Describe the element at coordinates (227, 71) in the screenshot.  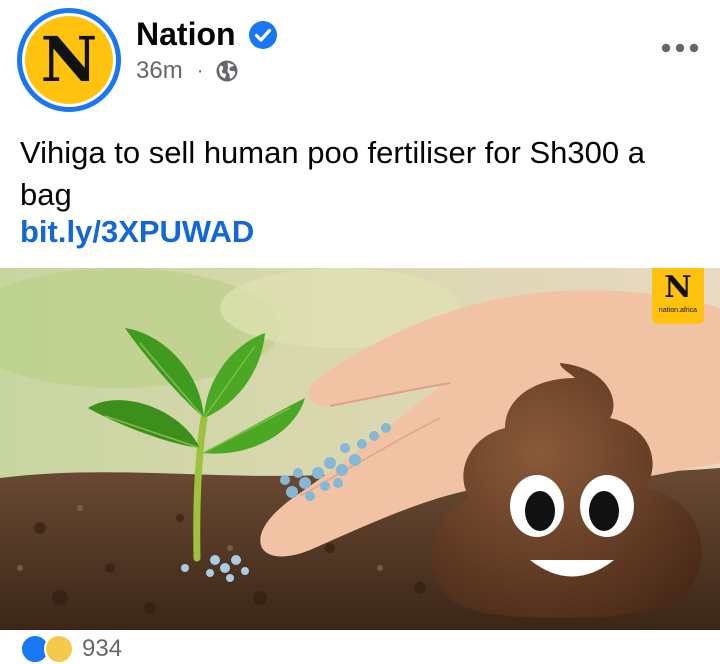
I see `globe-icon` at that location.